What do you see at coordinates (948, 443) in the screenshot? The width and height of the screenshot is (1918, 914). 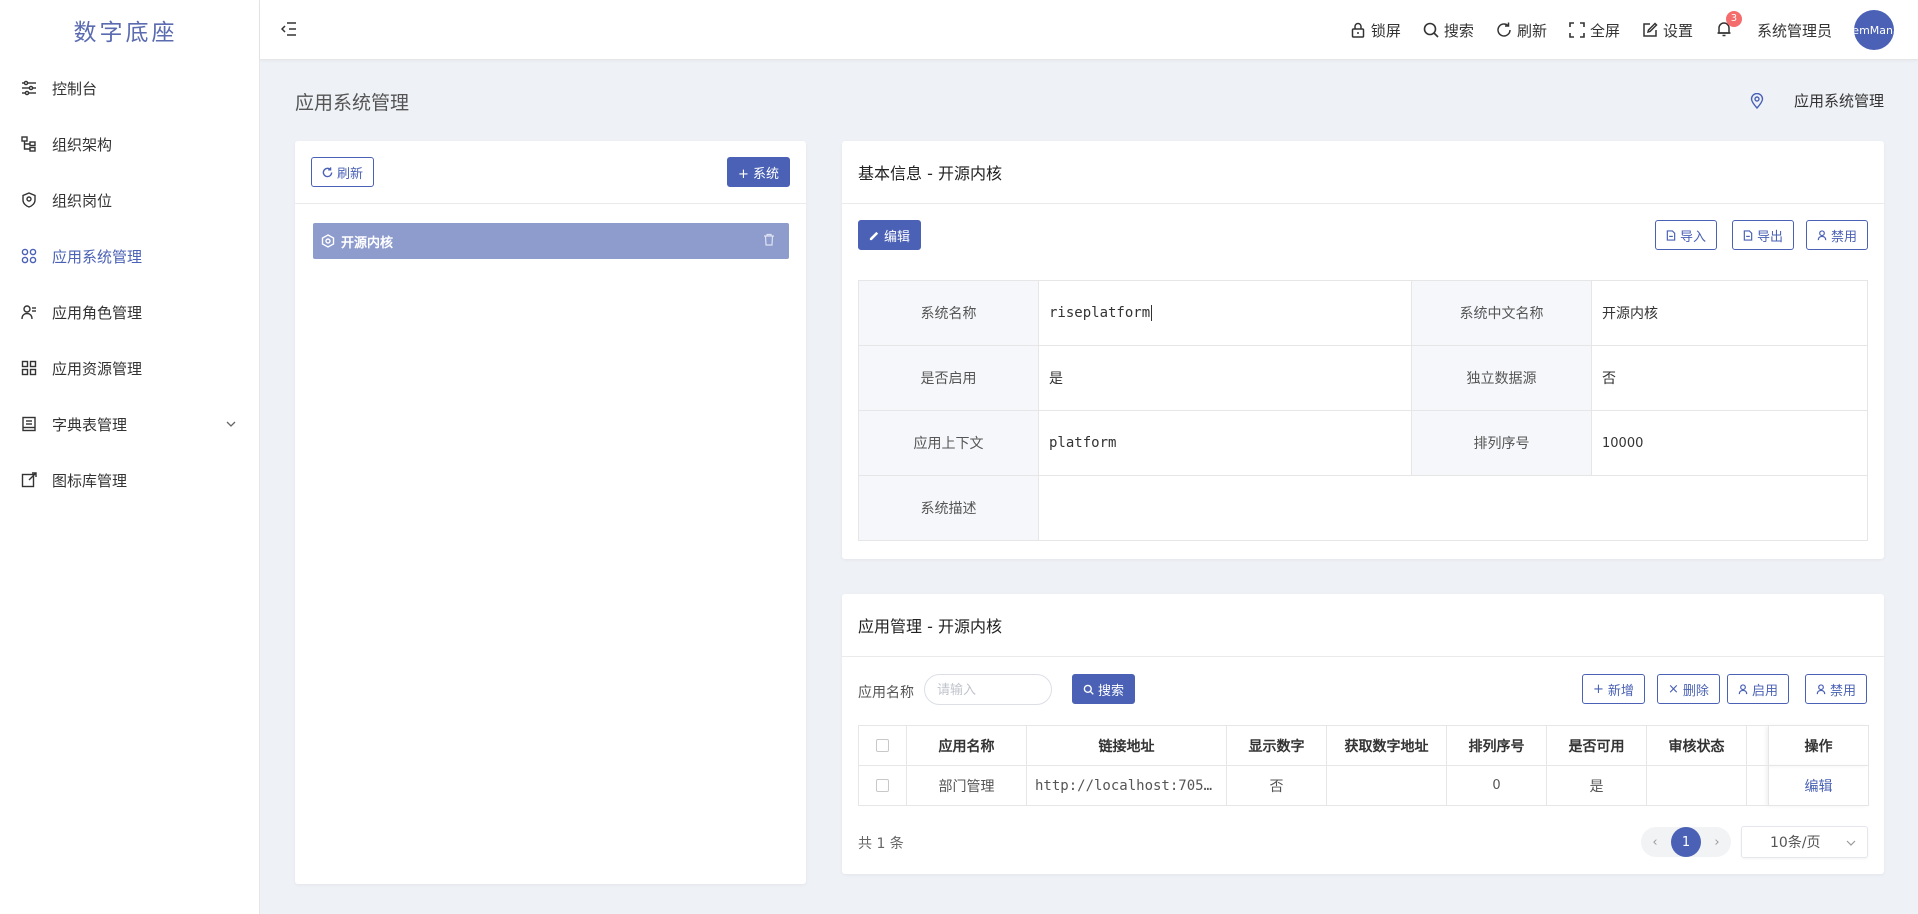 I see `field-label: 应用上下文` at bounding box center [948, 443].